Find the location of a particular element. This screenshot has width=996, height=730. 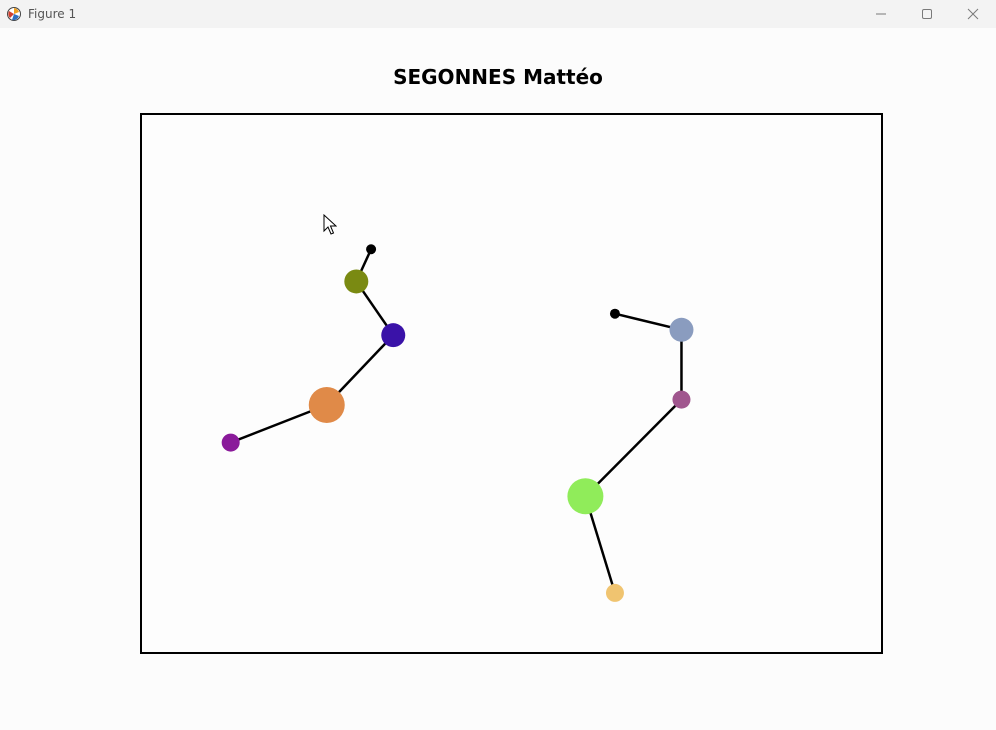

close-icon is located at coordinates (973, 14).